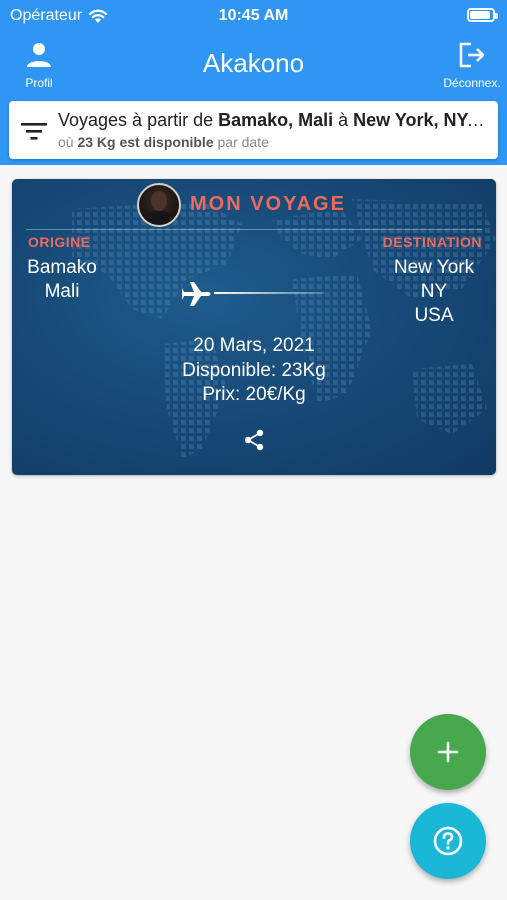 The image size is (507, 900). Describe the element at coordinates (343, 120) in the screenshot. I see `filter-connector: à` at that location.